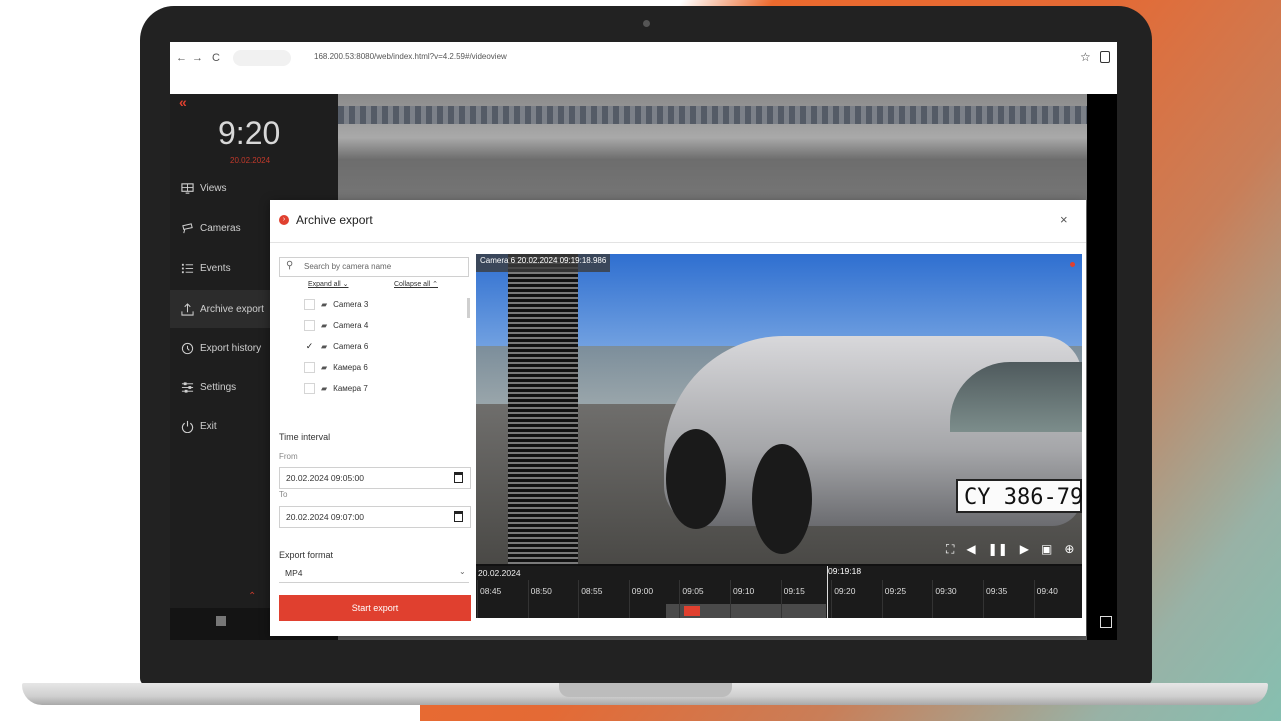 This screenshot has height=721, width=1281. I want to click on power-icon, so click(187, 426).